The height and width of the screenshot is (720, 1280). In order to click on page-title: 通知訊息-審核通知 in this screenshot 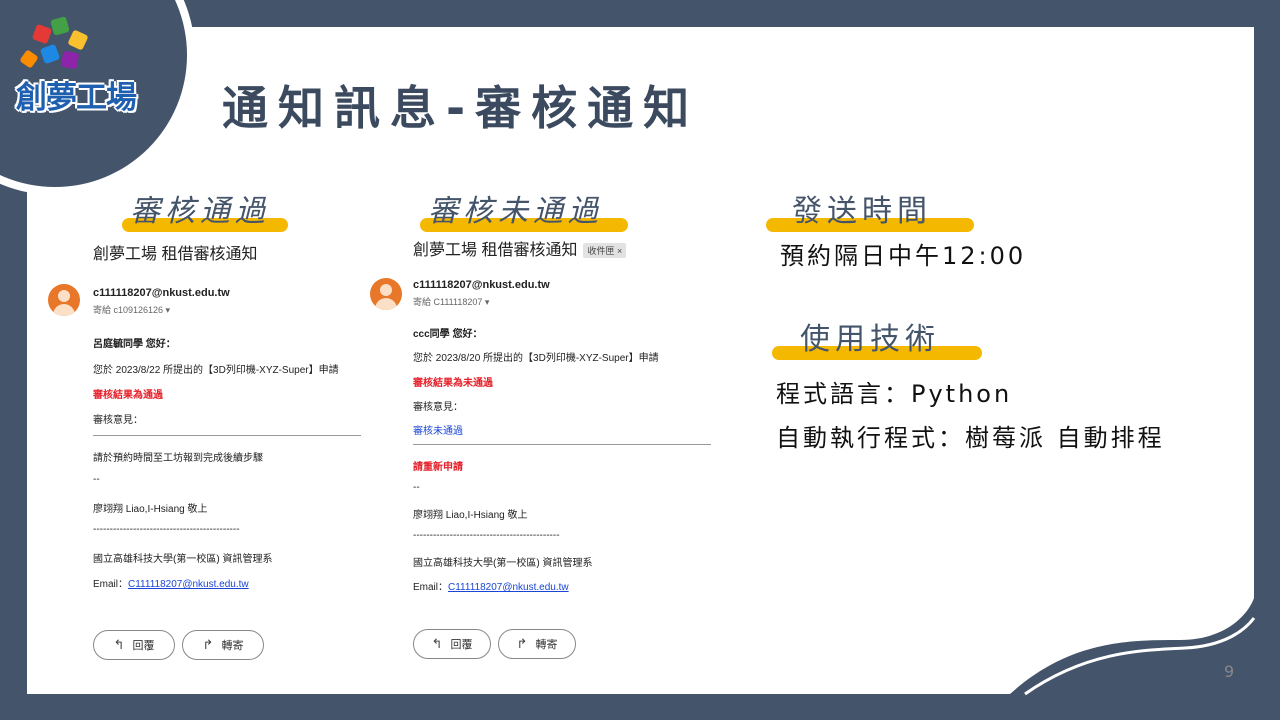, I will do `click(461, 108)`.